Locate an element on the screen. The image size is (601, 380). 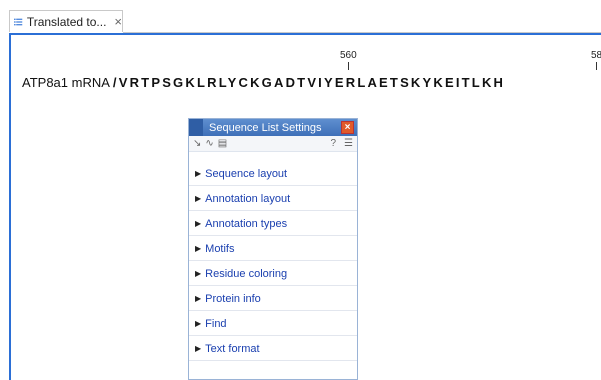
wave-icon: ∿ is located at coordinates (209, 143).